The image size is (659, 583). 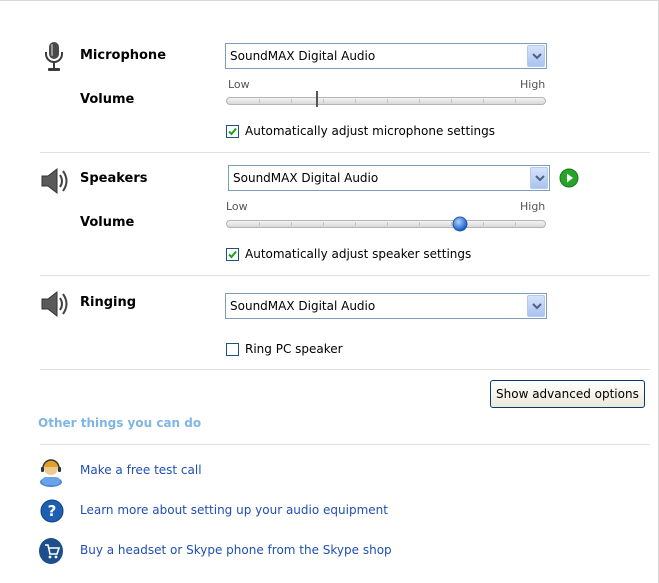 What do you see at coordinates (114, 178) in the screenshot?
I see `speakers-label: Speakers` at bounding box center [114, 178].